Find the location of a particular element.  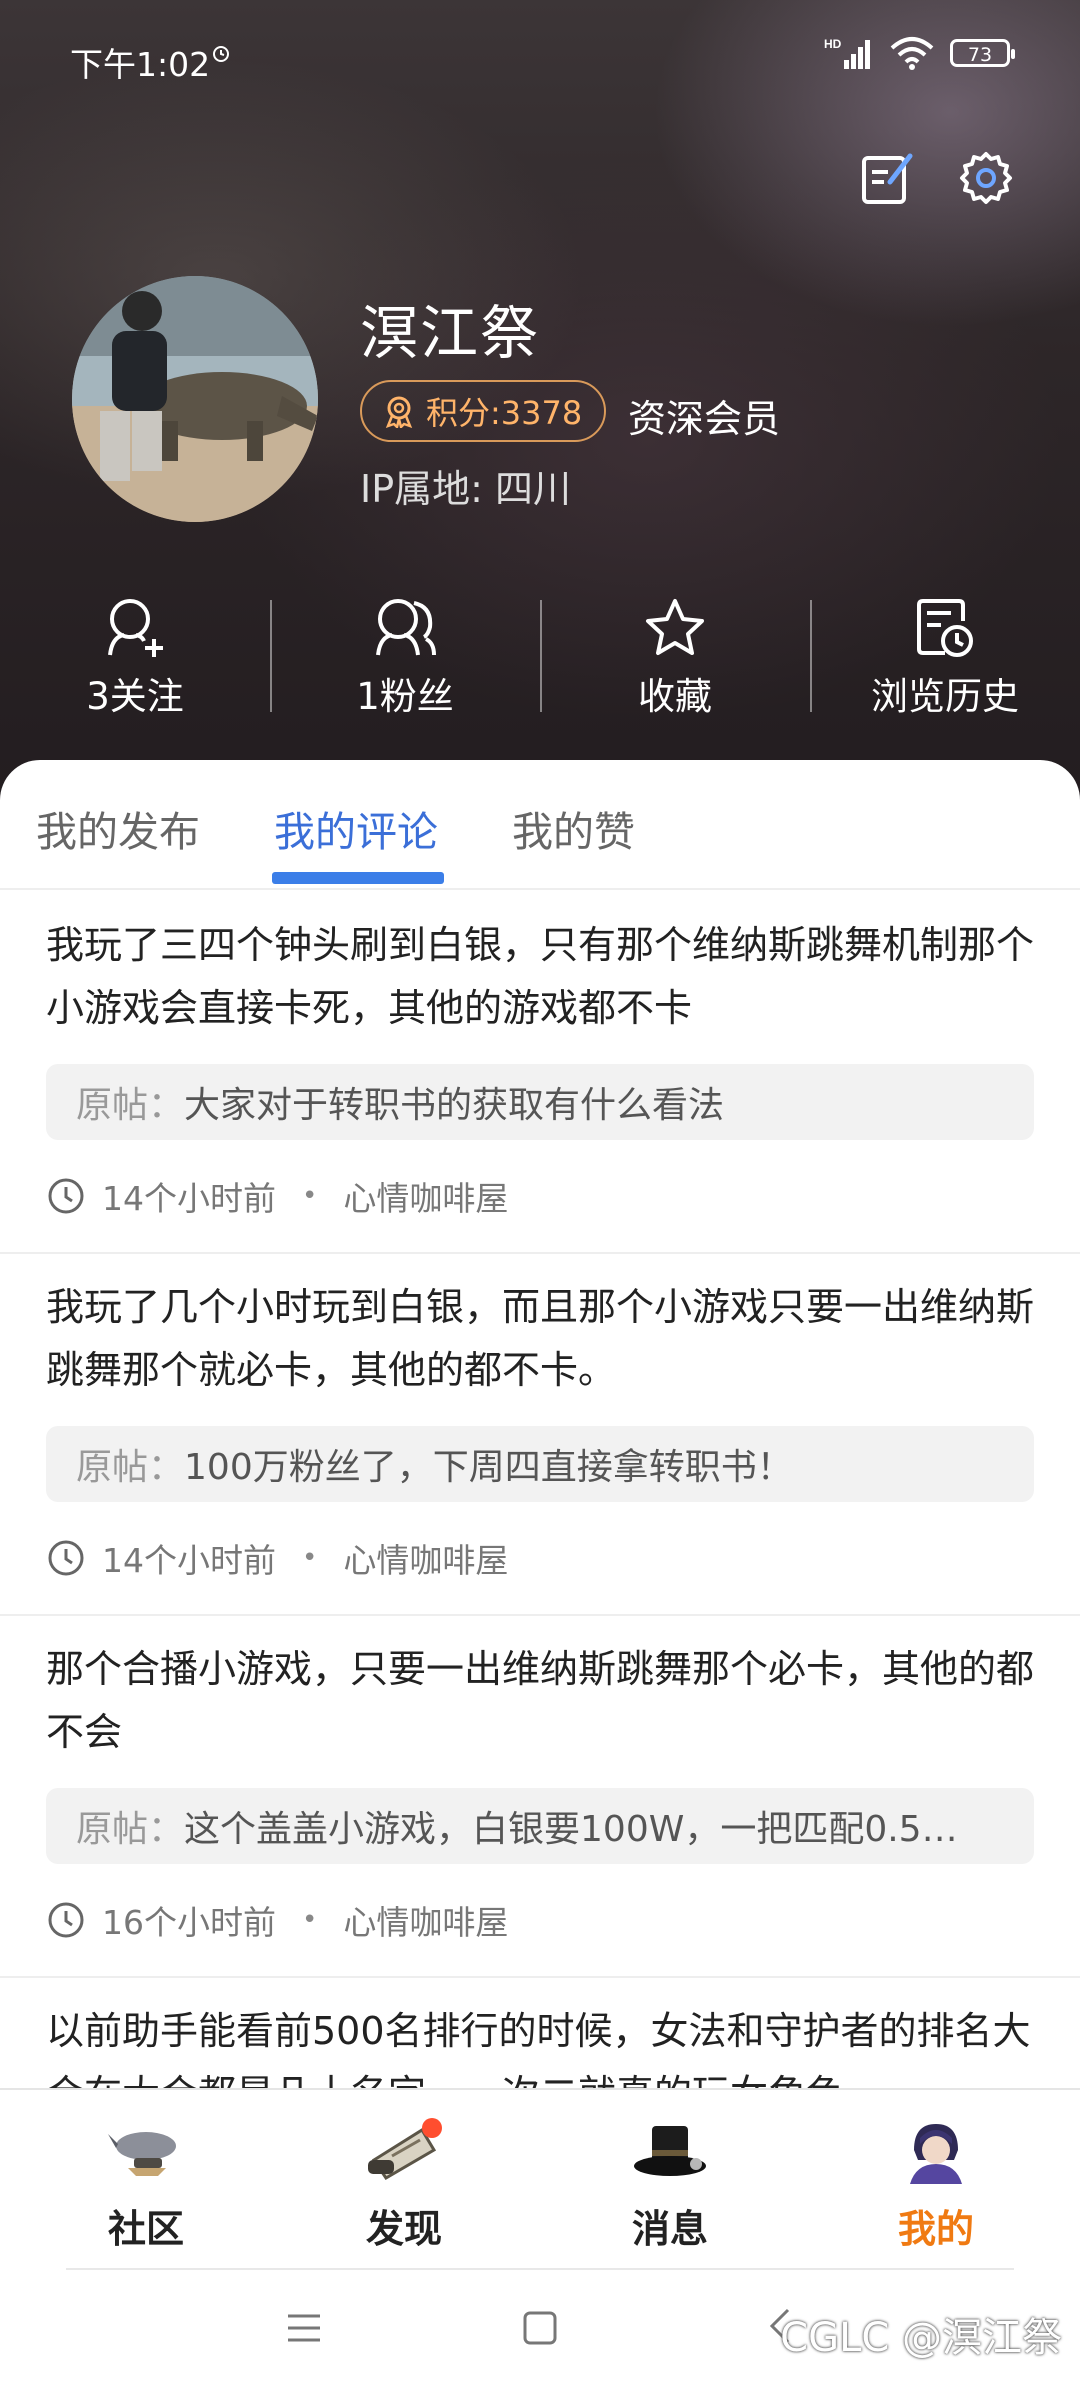

tab-my-comments: 我的评论 is located at coordinates (356, 828).